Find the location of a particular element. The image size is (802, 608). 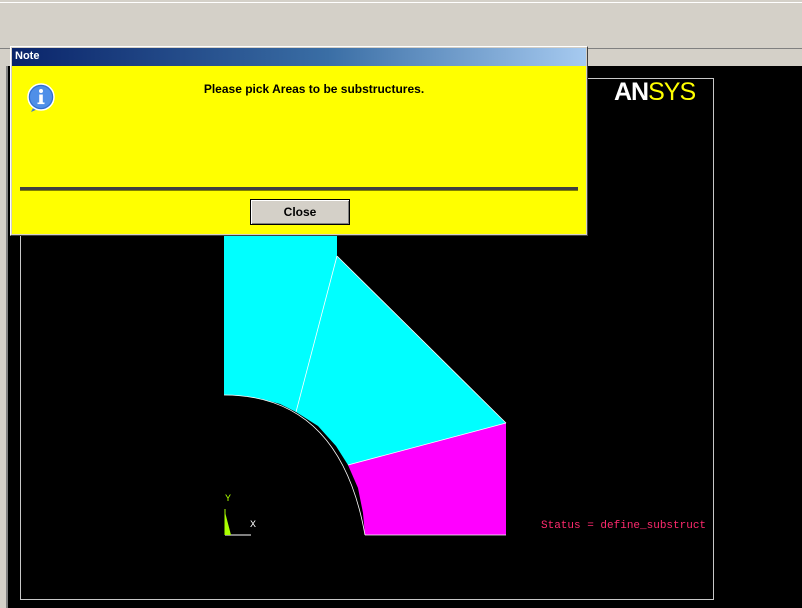

dialog-separator is located at coordinates (299, 189).